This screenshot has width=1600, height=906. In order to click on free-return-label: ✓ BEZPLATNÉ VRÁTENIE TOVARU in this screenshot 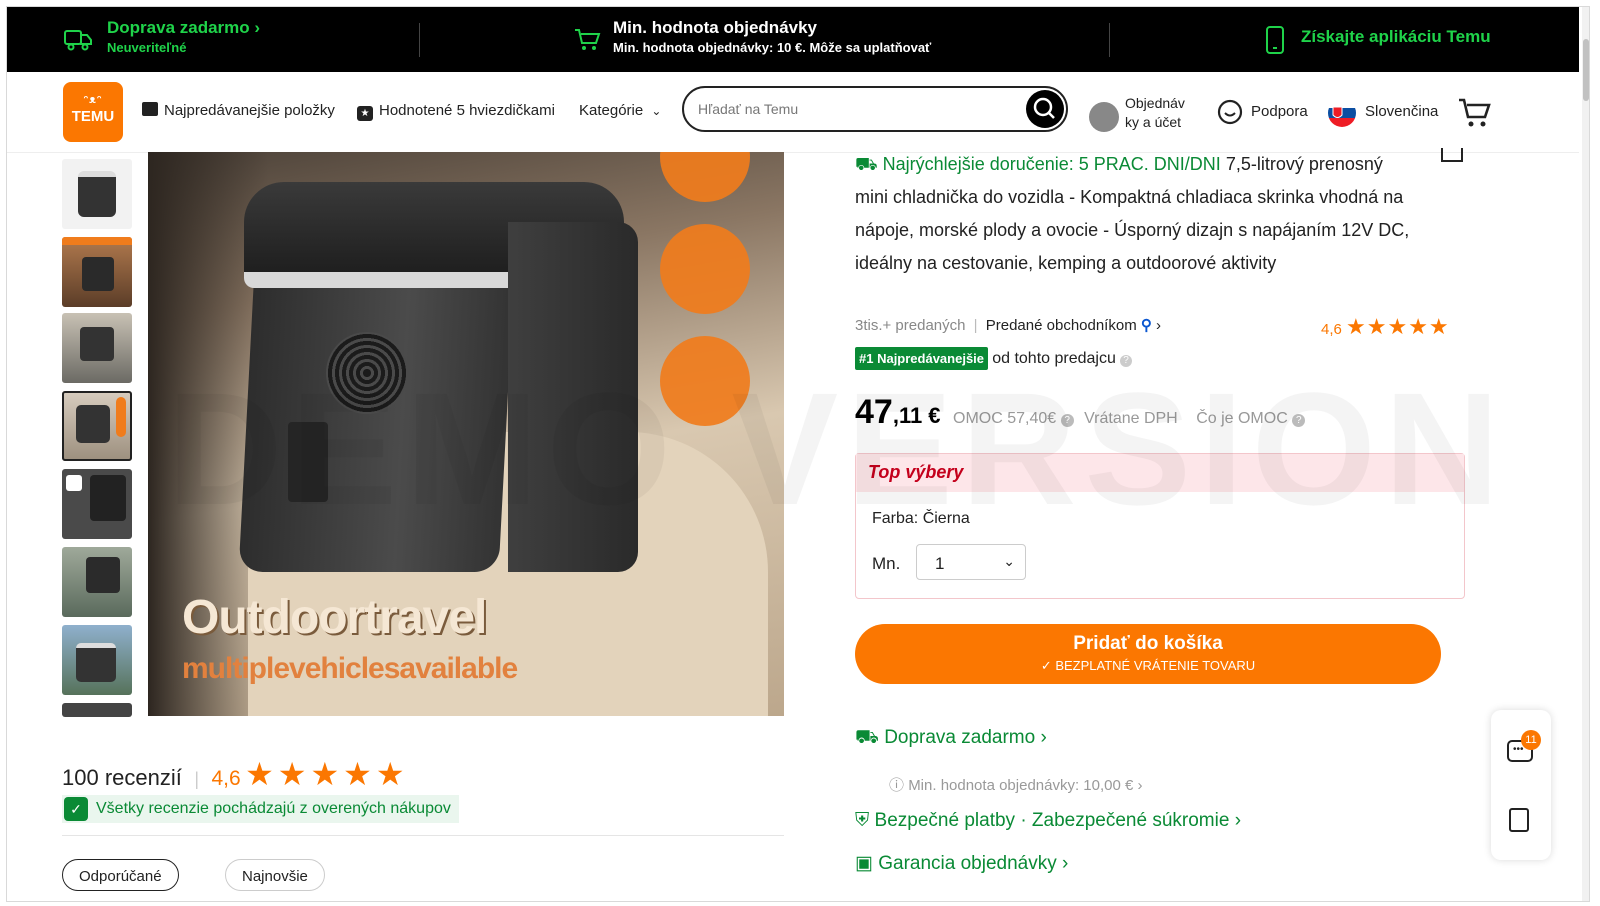, I will do `click(1148, 665)`.